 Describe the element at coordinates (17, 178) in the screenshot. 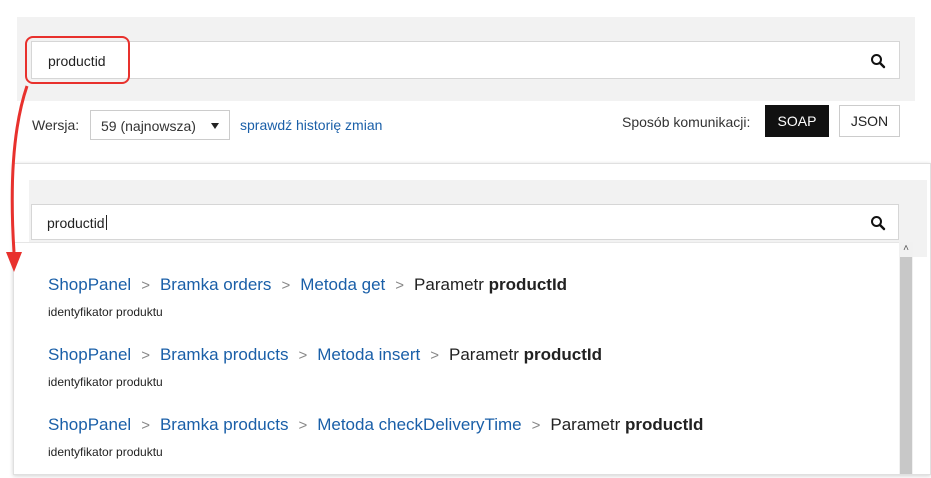

I see `arrow-icon` at that location.